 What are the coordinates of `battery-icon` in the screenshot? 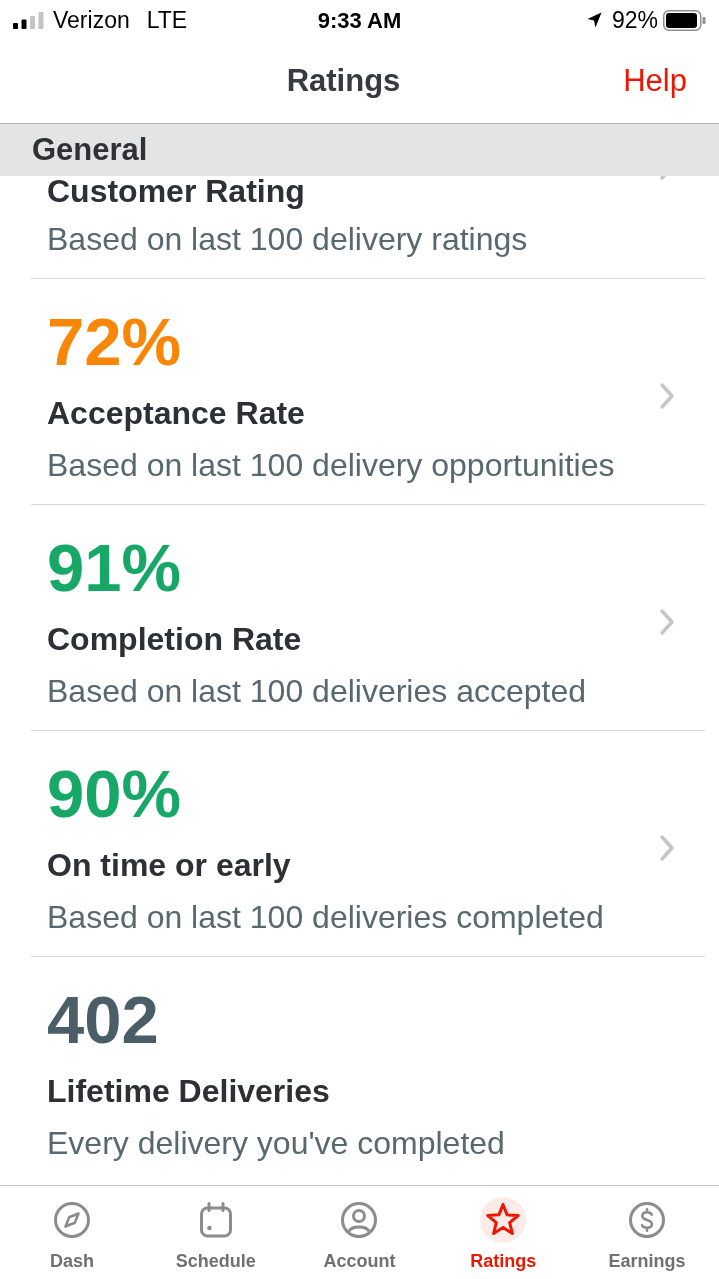 It's located at (684, 20).